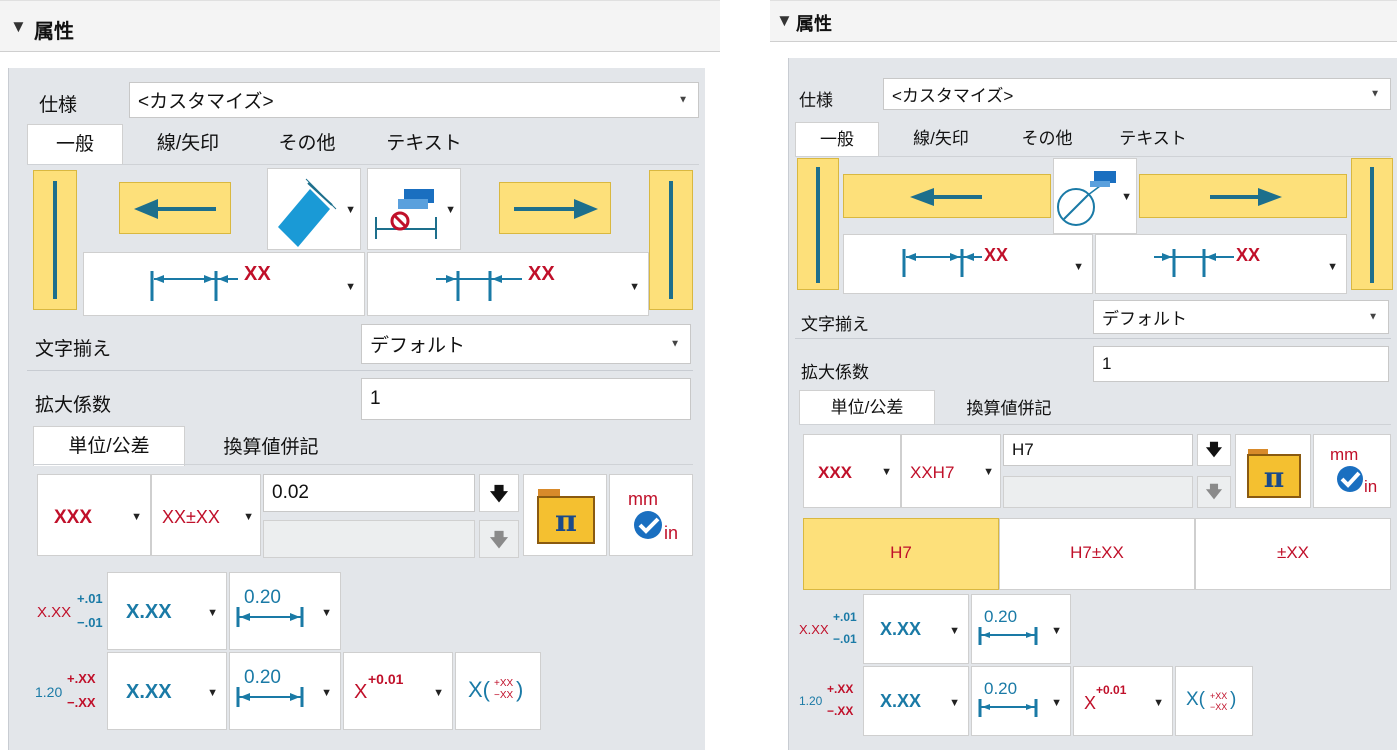  I want to click on pi-folder-icon: π, so click(566, 516).